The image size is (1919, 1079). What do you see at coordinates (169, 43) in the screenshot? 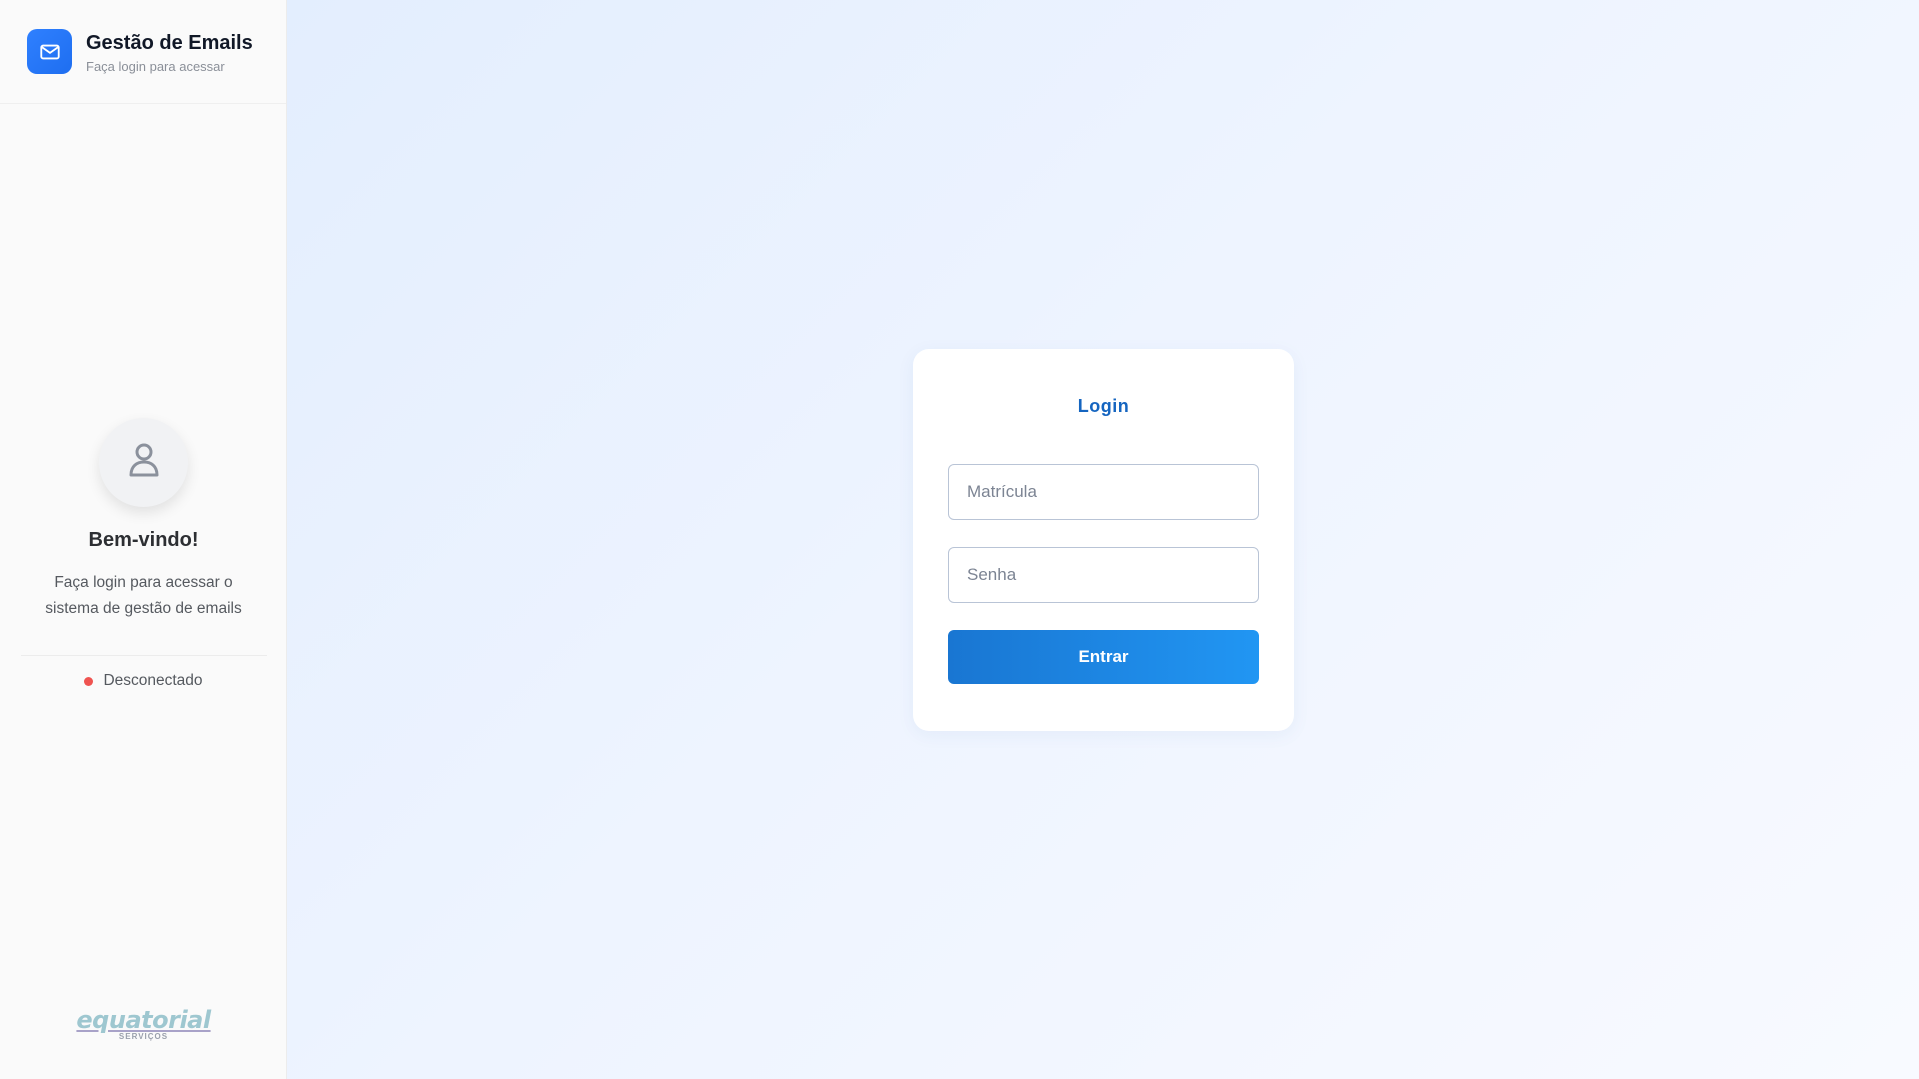
I see `app-title: Gestão de Emails` at bounding box center [169, 43].